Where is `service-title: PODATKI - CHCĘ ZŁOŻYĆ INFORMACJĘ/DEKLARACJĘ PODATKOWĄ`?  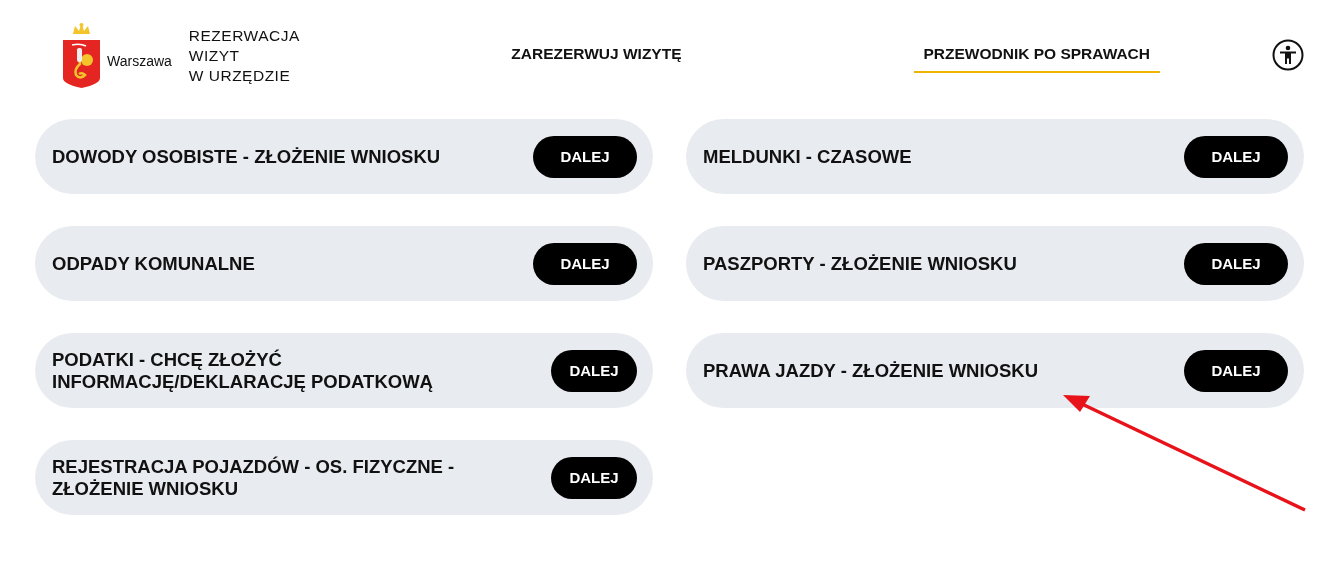
service-title: PODATKI - CHCĘ ZŁOŻYĆ INFORMACJĘ/DEKLARACJĘ PODATKOWĄ is located at coordinates (243, 370).